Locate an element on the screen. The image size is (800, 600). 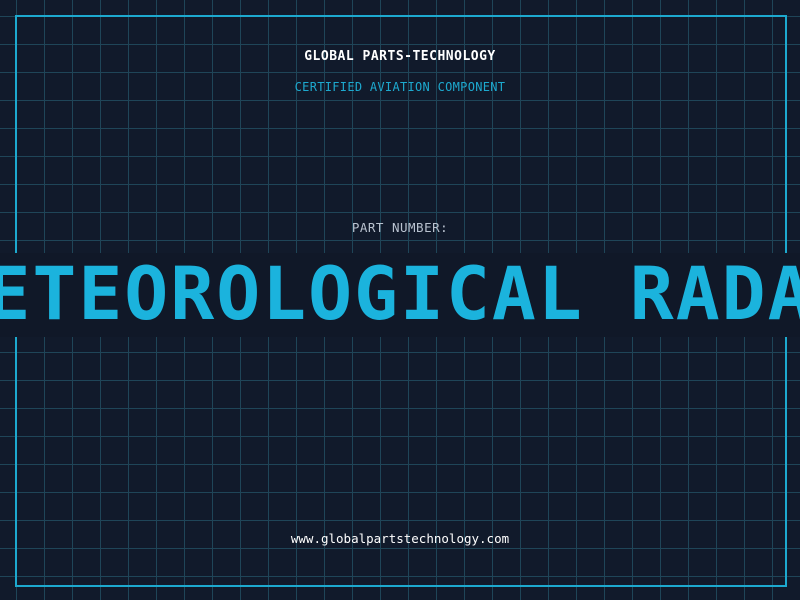
website-url: www.globalpartstechnology.com is located at coordinates (400, 538).